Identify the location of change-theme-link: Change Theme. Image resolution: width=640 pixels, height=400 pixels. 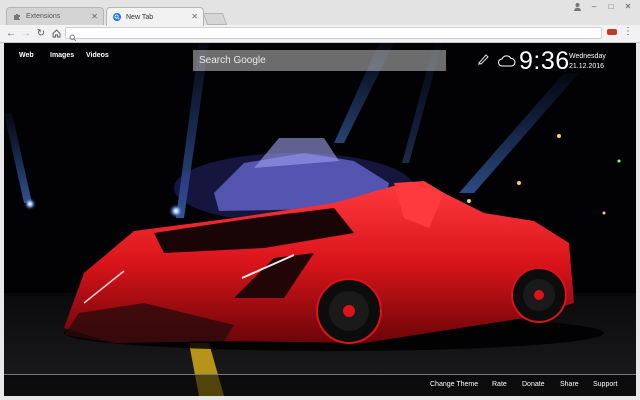
(454, 384).